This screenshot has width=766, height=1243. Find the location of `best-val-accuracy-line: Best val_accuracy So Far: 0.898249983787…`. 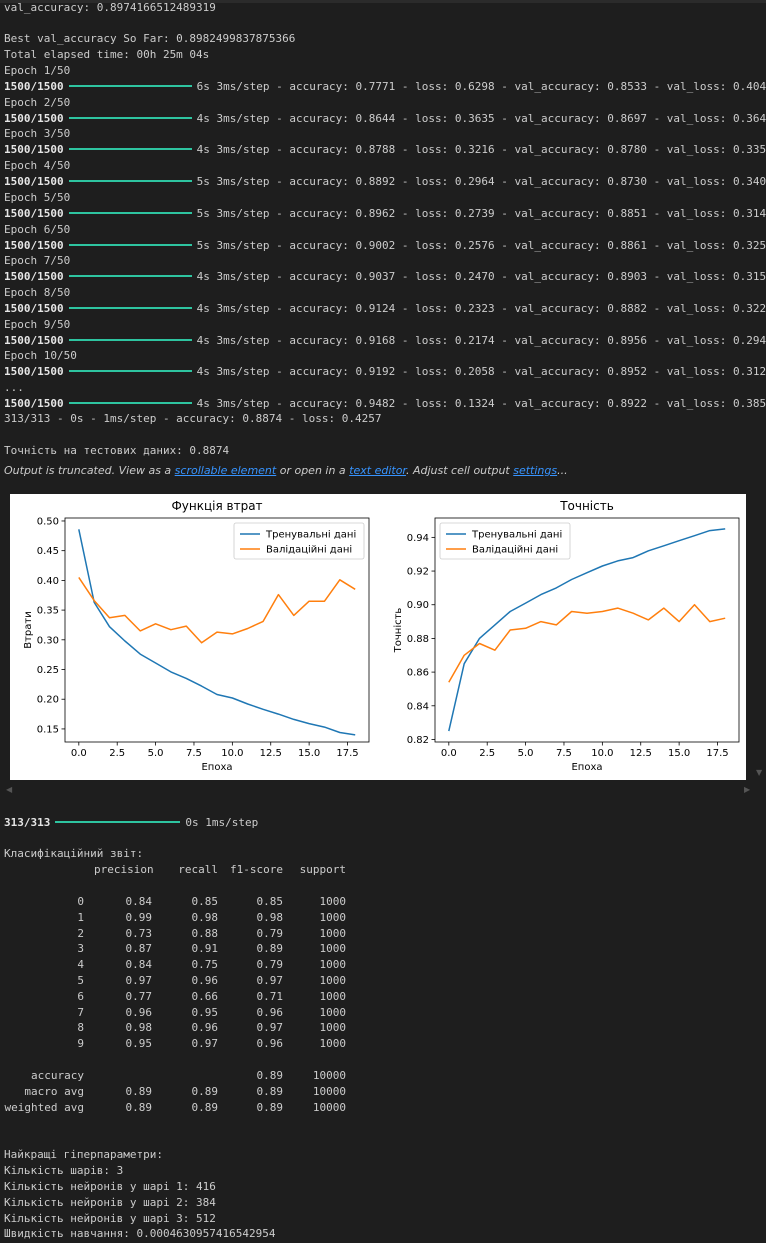

best-val-accuracy-line: Best val_accuracy So Far: 0.898249983787… is located at coordinates (150, 38).